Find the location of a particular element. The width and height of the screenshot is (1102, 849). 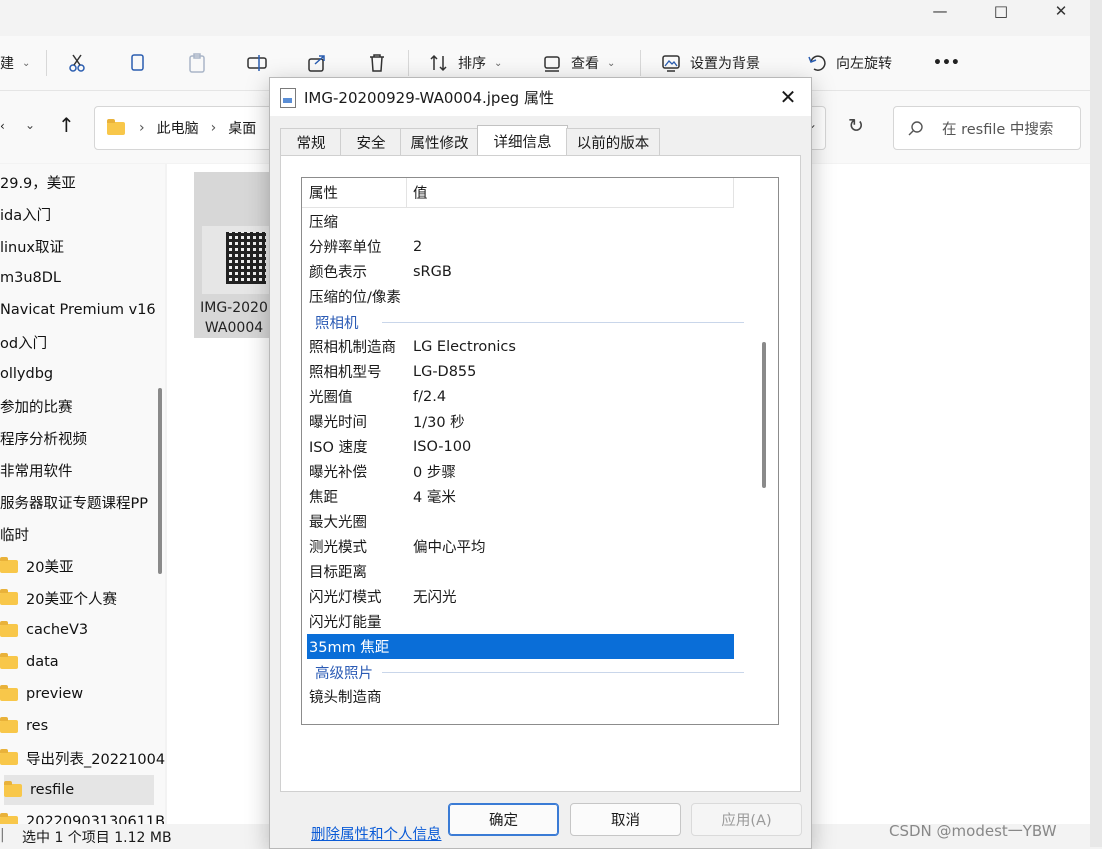

property-row: 压缩 is located at coordinates (522, 221).